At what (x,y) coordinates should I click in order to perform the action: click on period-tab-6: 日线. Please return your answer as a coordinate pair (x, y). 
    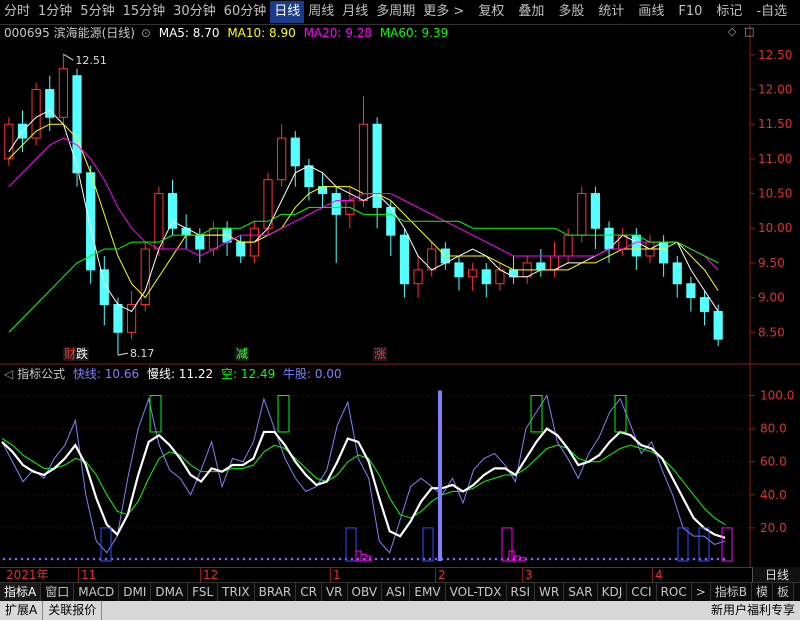
    Looking at the image, I should click on (287, 12).